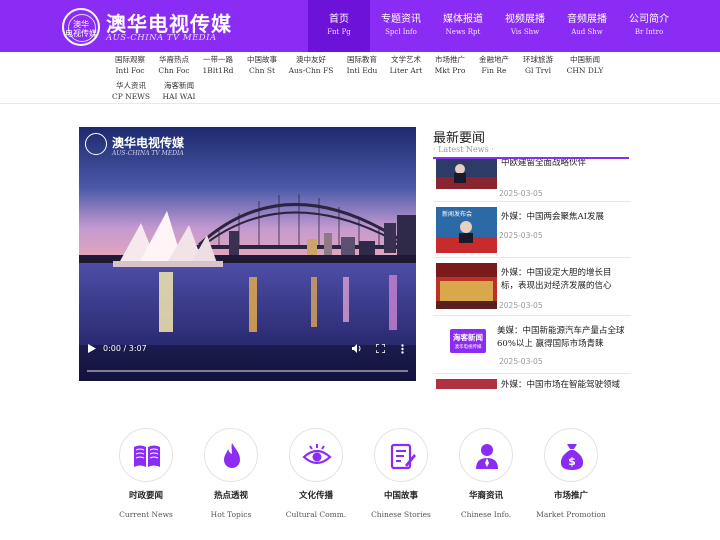  I want to click on user-icon, so click(487, 456).